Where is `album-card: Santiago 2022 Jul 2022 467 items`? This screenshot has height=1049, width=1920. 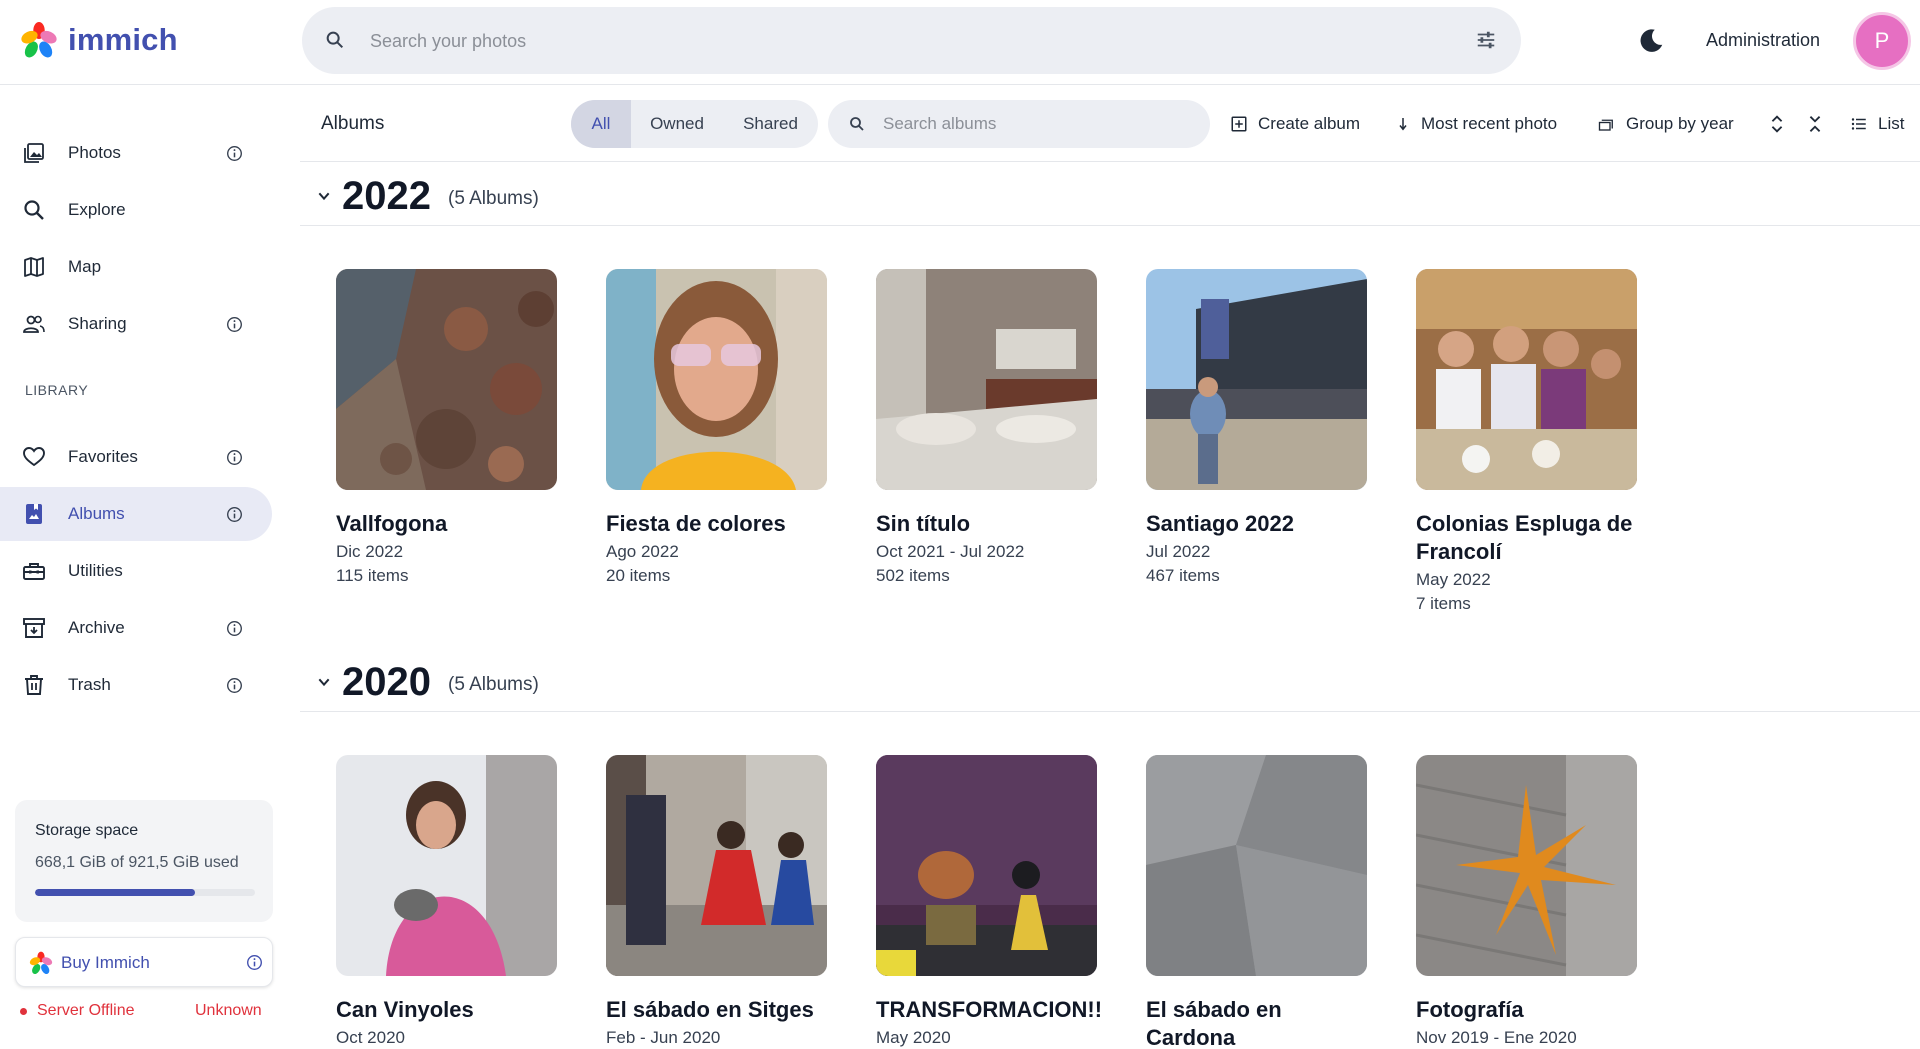 album-card: Santiago 2022 Jul 2022 467 items is located at coordinates (1257, 428).